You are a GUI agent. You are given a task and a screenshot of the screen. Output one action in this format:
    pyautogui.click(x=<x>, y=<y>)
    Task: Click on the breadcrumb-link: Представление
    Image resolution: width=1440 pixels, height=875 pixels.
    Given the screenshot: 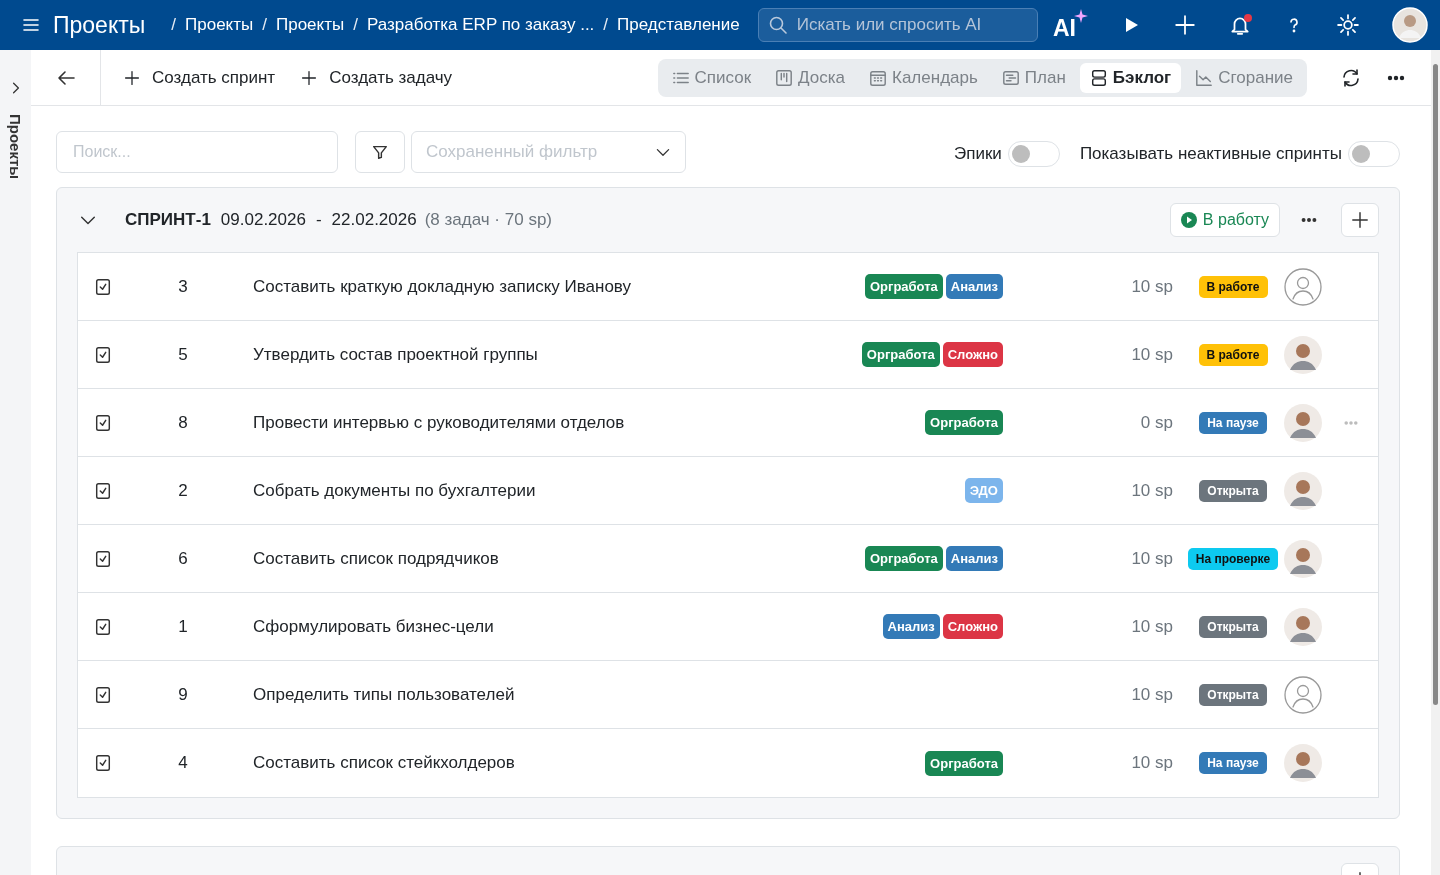 What is the action you would take?
    pyautogui.click(x=678, y=25)
    